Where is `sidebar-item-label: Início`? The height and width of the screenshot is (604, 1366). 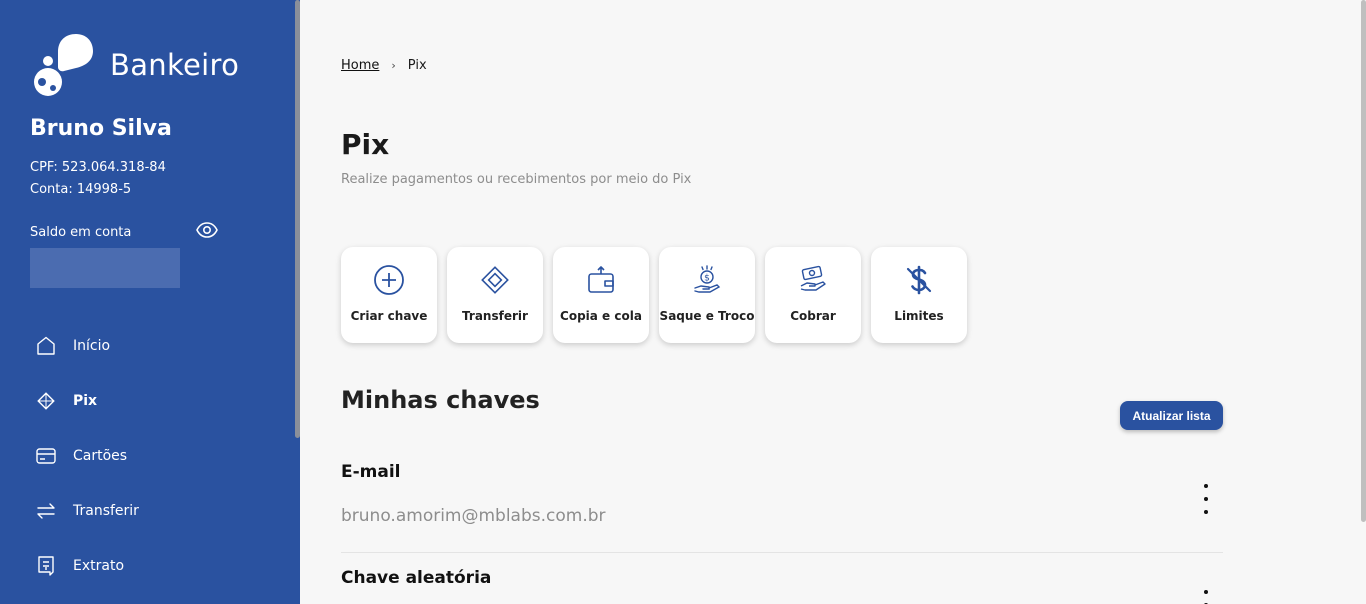 sidebar-item-label: Início is located at coordinates (92, 345).